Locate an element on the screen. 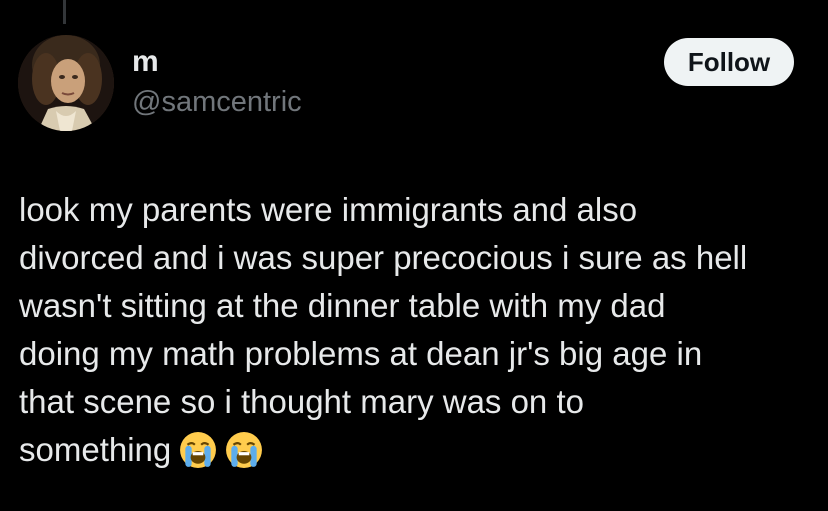 The image size is (828, 511). author-handle: @samcentric is located at coordinates (217, 102).